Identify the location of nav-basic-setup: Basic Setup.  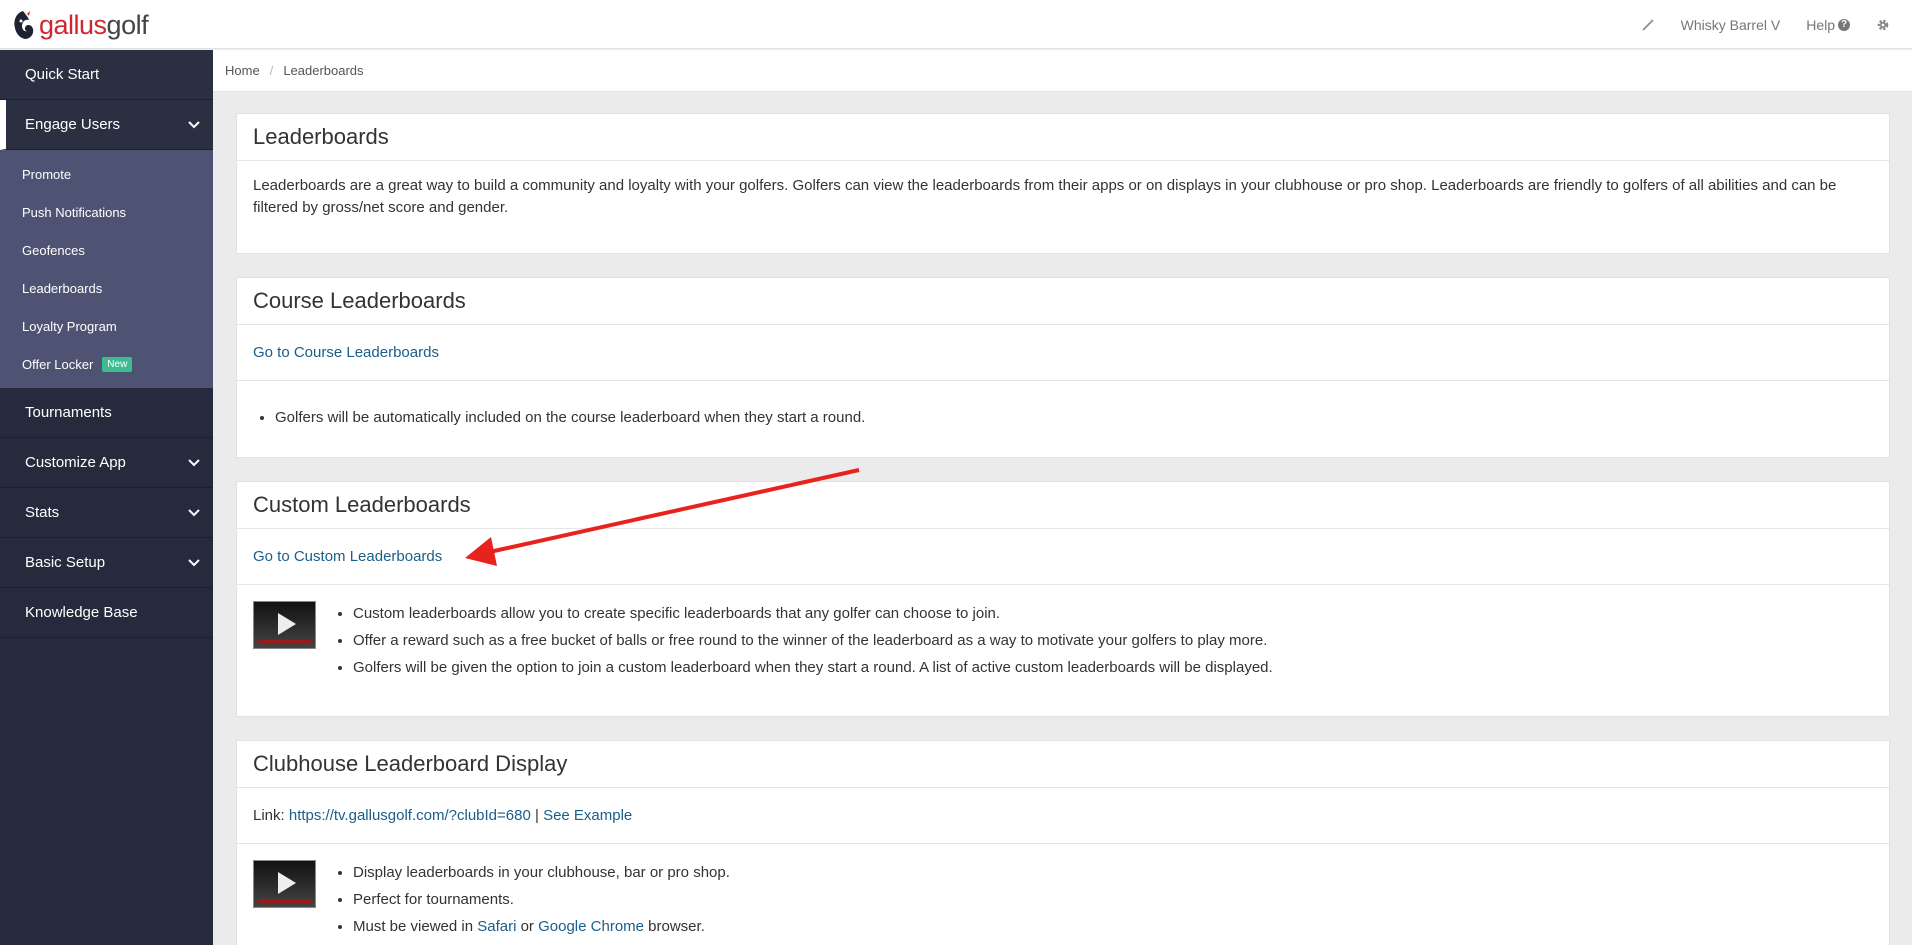
(106, 563).